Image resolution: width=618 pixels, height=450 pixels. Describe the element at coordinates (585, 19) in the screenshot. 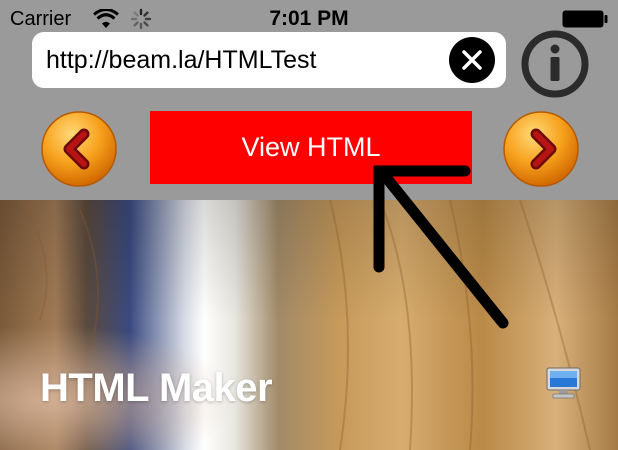

I see `battery-icon` at that location.